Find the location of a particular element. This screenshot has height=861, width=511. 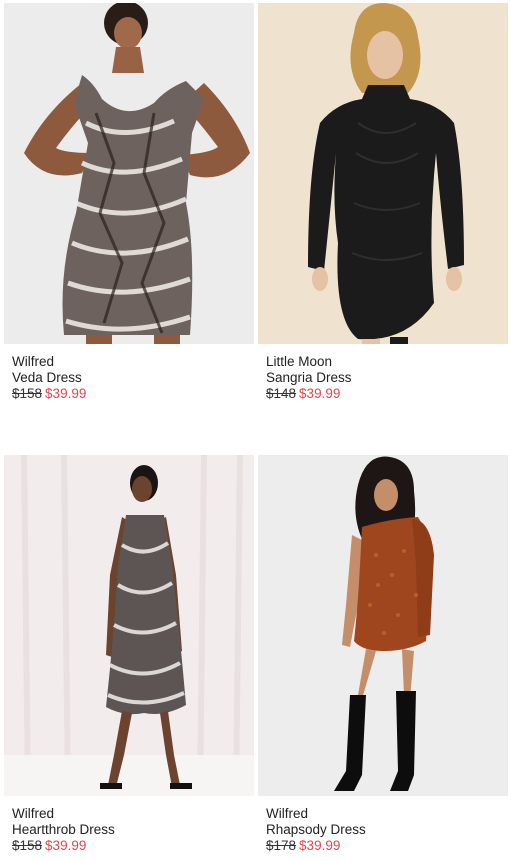

product-brand: Little Moon is located at coordinates (299, 361).